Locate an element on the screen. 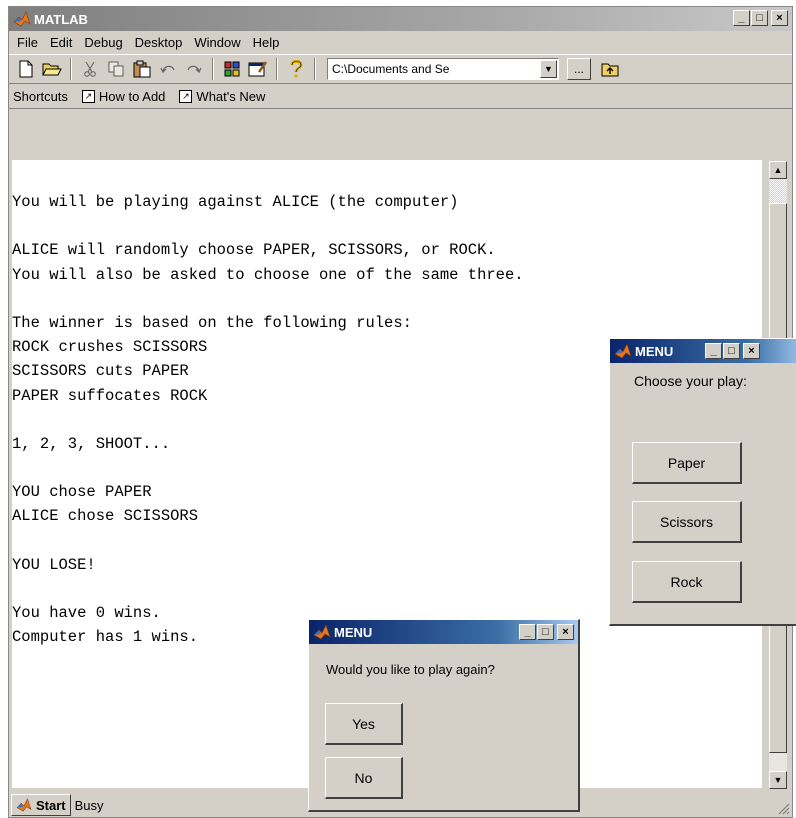 Image resolution: width=796 pixels, height=818 pixels. again-dialog-controls: _ □ × is located at coordinates (546, 632).